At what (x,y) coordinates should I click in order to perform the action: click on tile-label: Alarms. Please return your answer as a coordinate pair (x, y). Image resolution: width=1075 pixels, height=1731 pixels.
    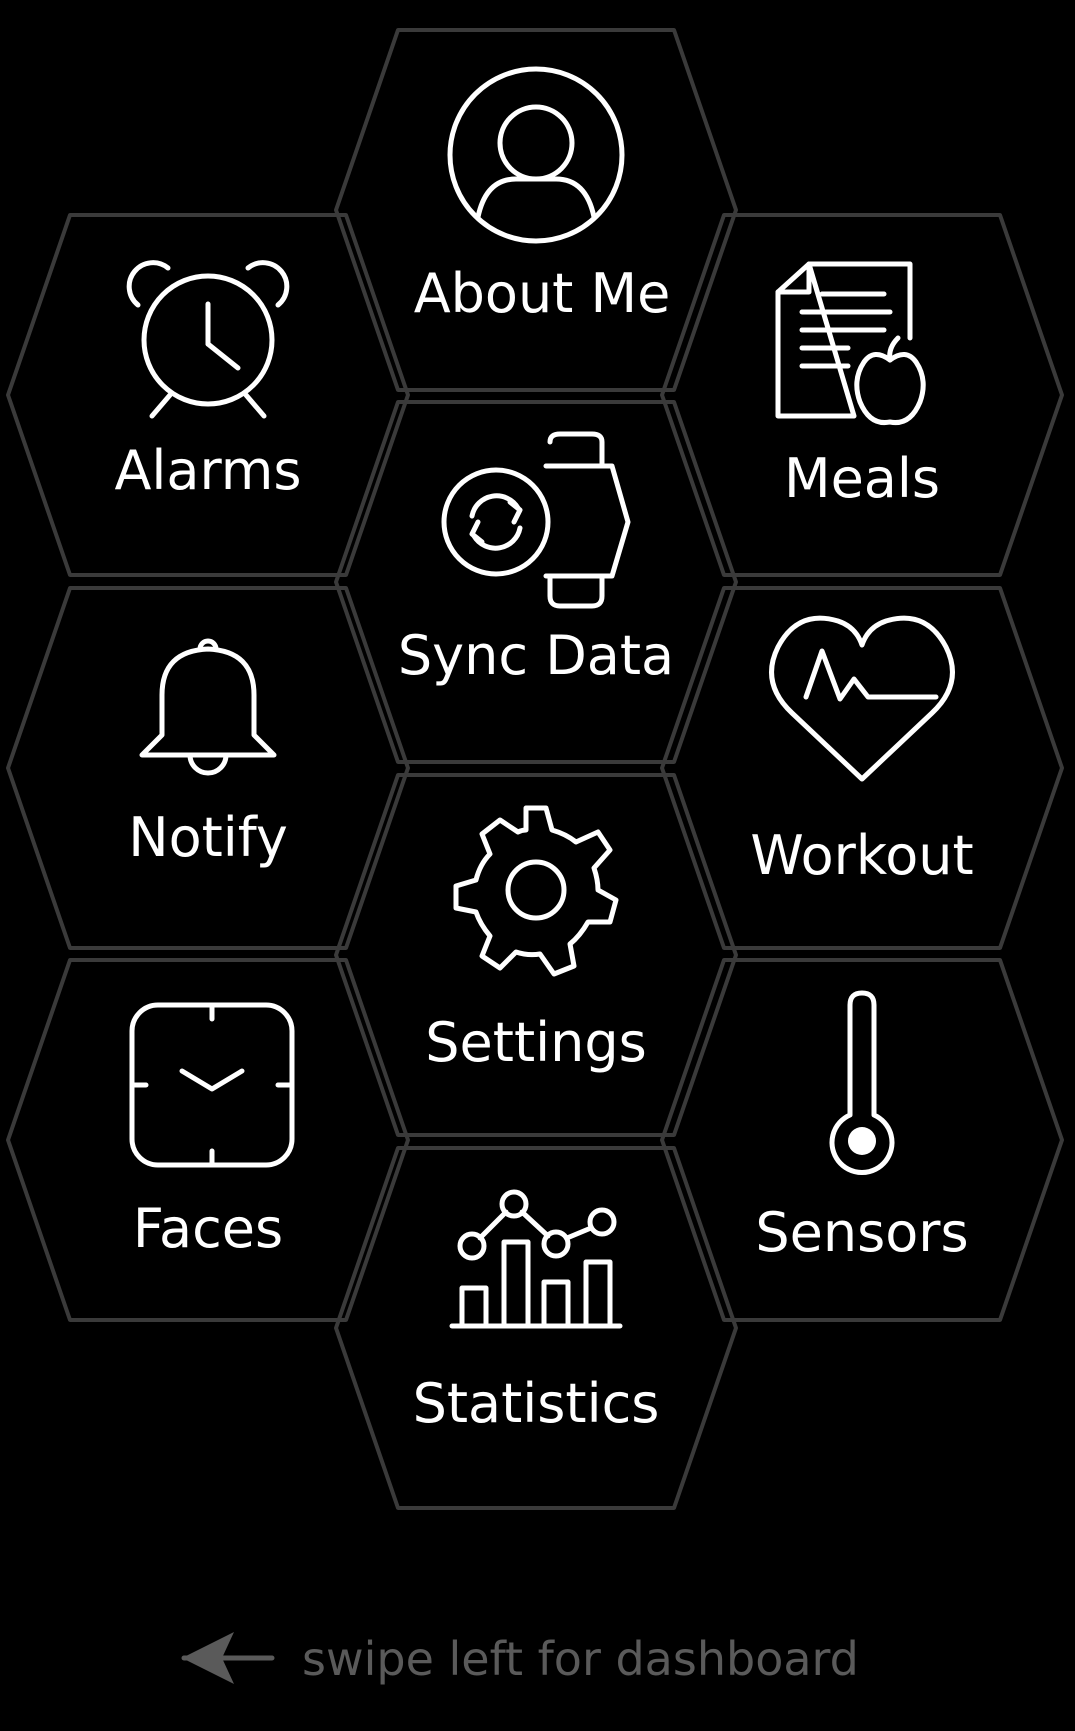
    Looking at the image, I should click on (207, 470).